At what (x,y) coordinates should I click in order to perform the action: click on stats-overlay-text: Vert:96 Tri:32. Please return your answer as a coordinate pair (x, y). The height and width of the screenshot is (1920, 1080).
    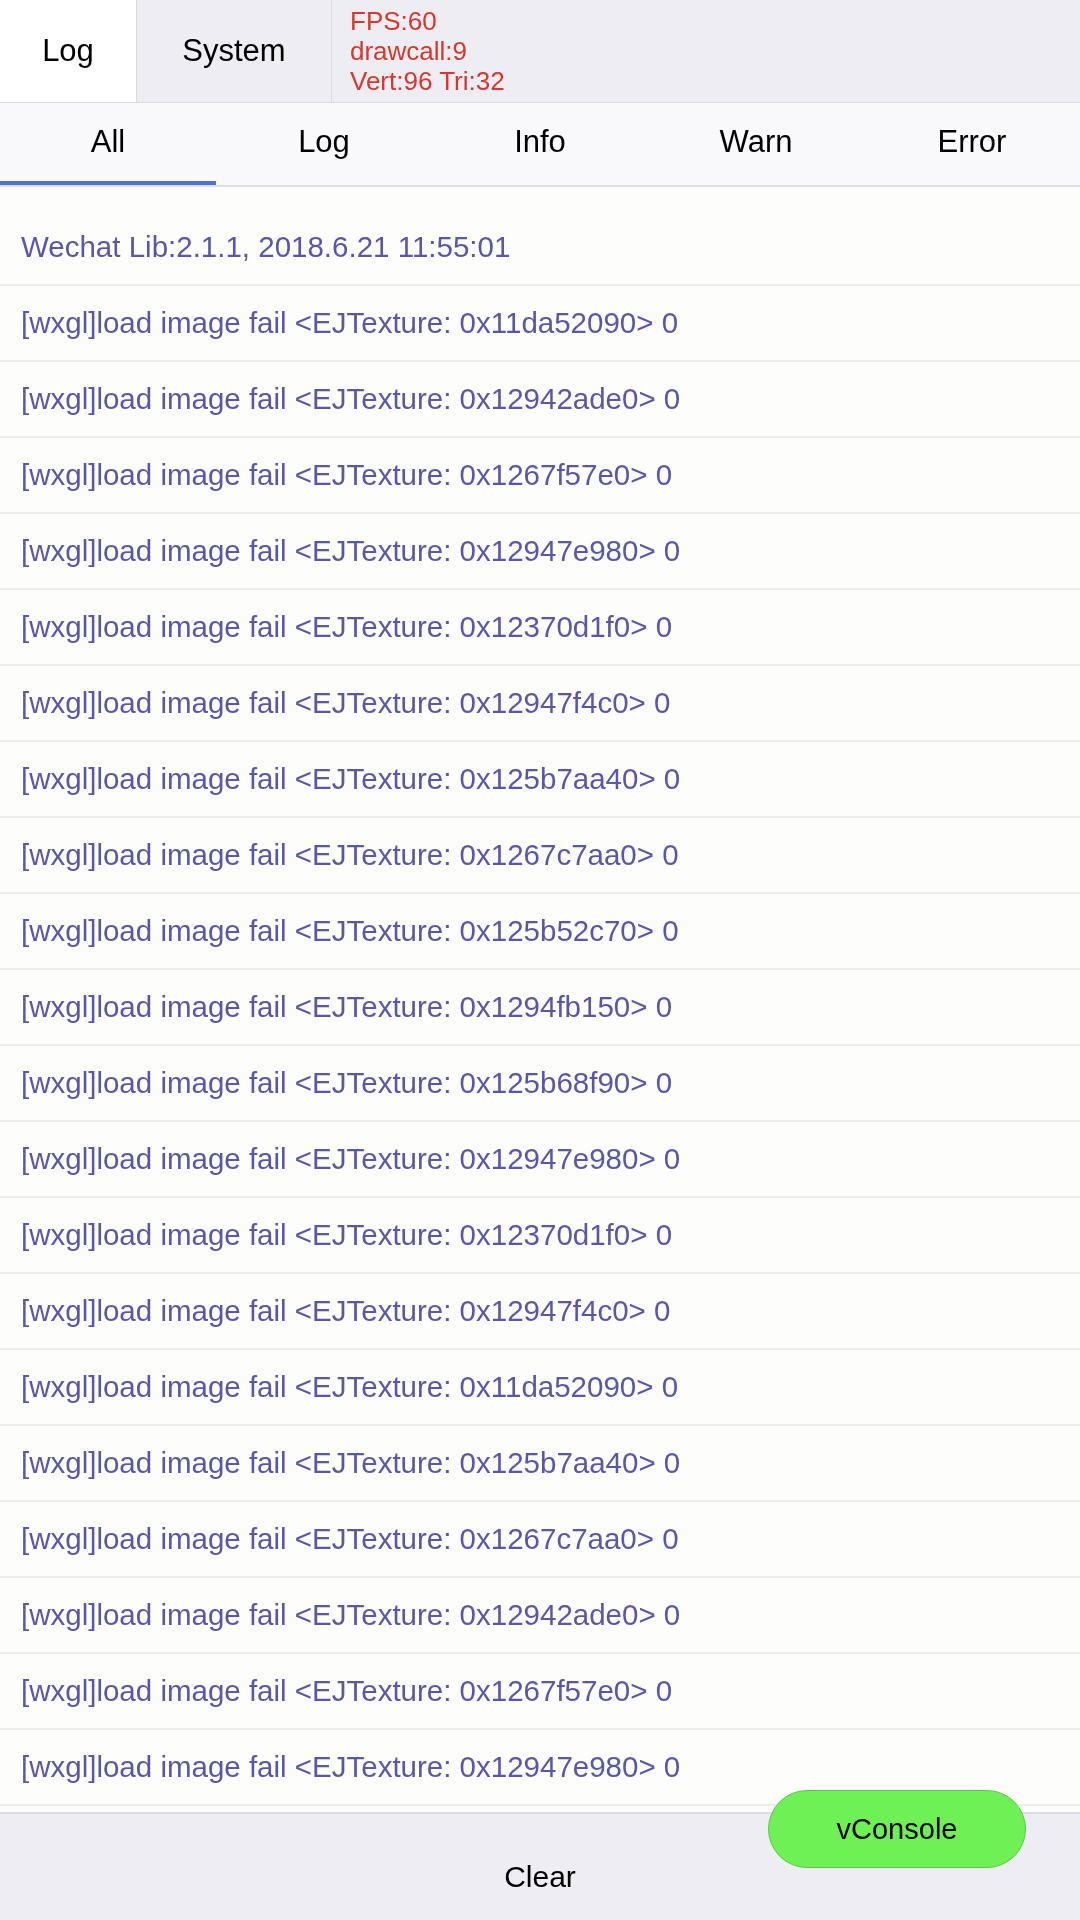
    Looking at the image, I should click on (427, 81).